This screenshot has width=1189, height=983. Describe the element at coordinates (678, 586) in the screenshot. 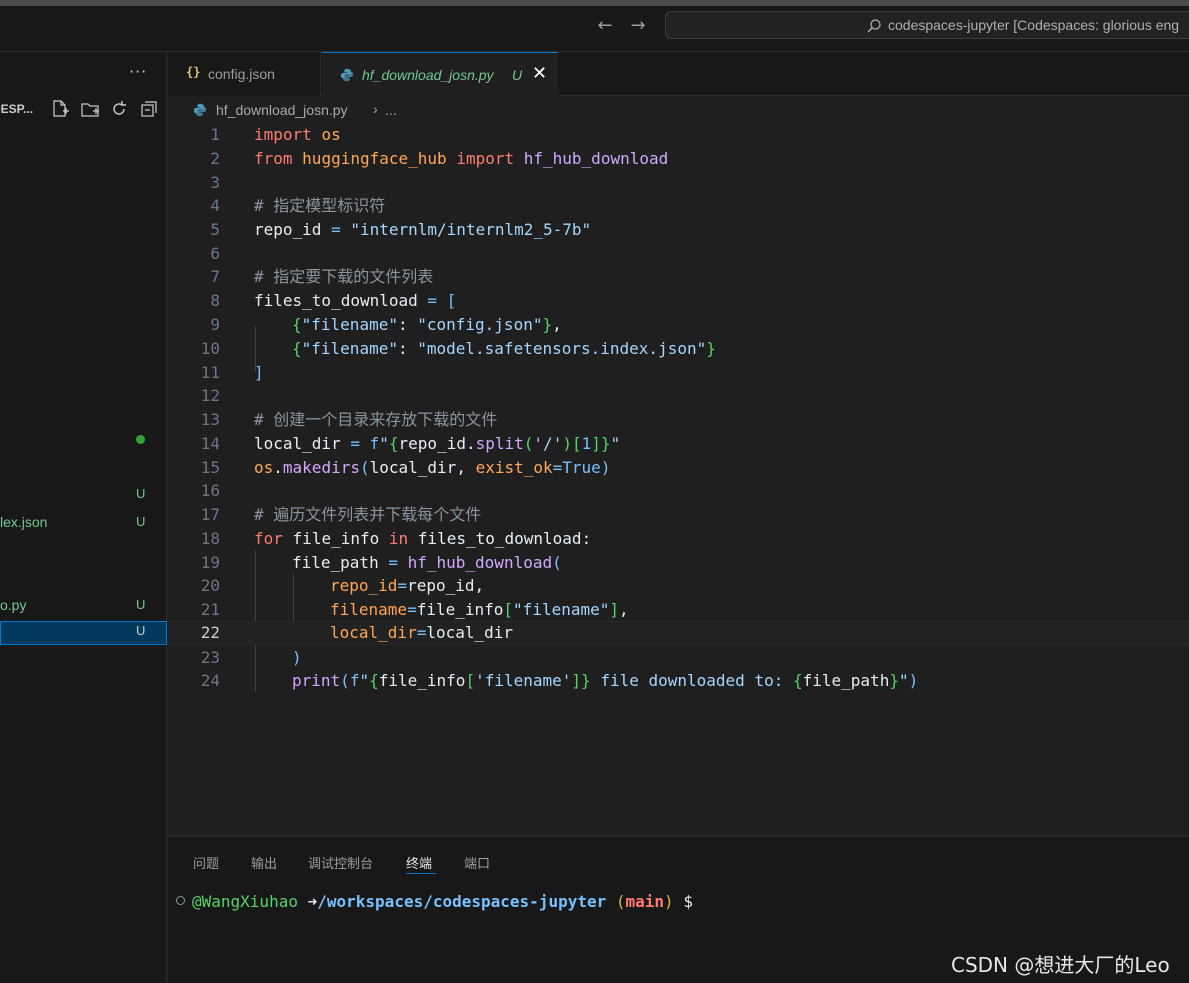

I see `code-line: 20 repo_id=repo_id,` at that location.